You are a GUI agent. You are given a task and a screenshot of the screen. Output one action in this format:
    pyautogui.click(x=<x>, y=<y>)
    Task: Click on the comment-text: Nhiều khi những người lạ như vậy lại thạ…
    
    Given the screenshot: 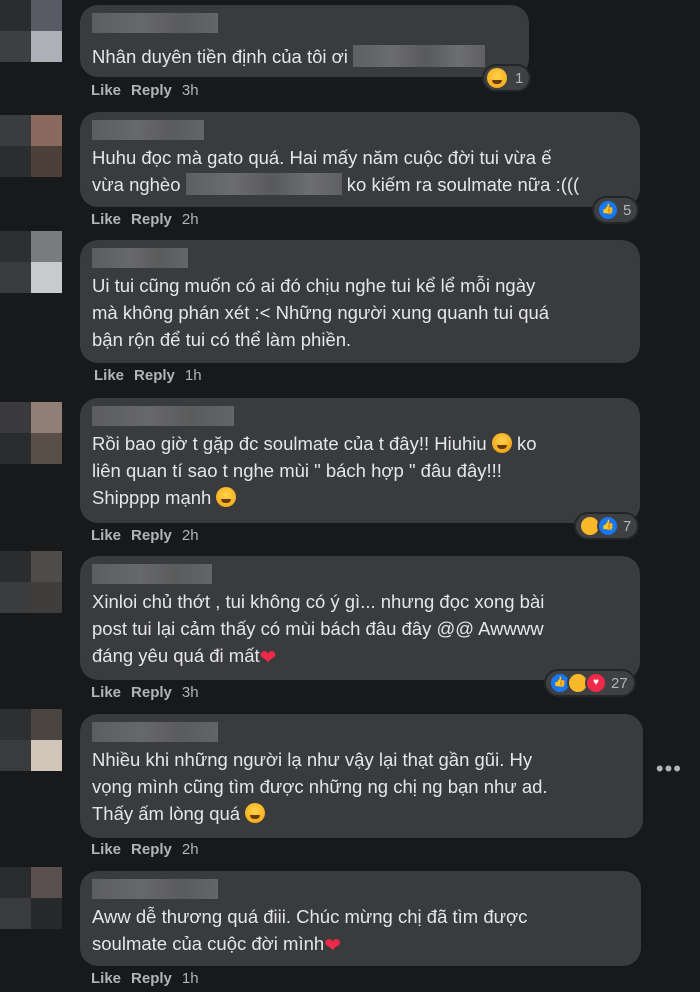 What is the action you would take?
    pyautogui.click(x=320, y=786)
    